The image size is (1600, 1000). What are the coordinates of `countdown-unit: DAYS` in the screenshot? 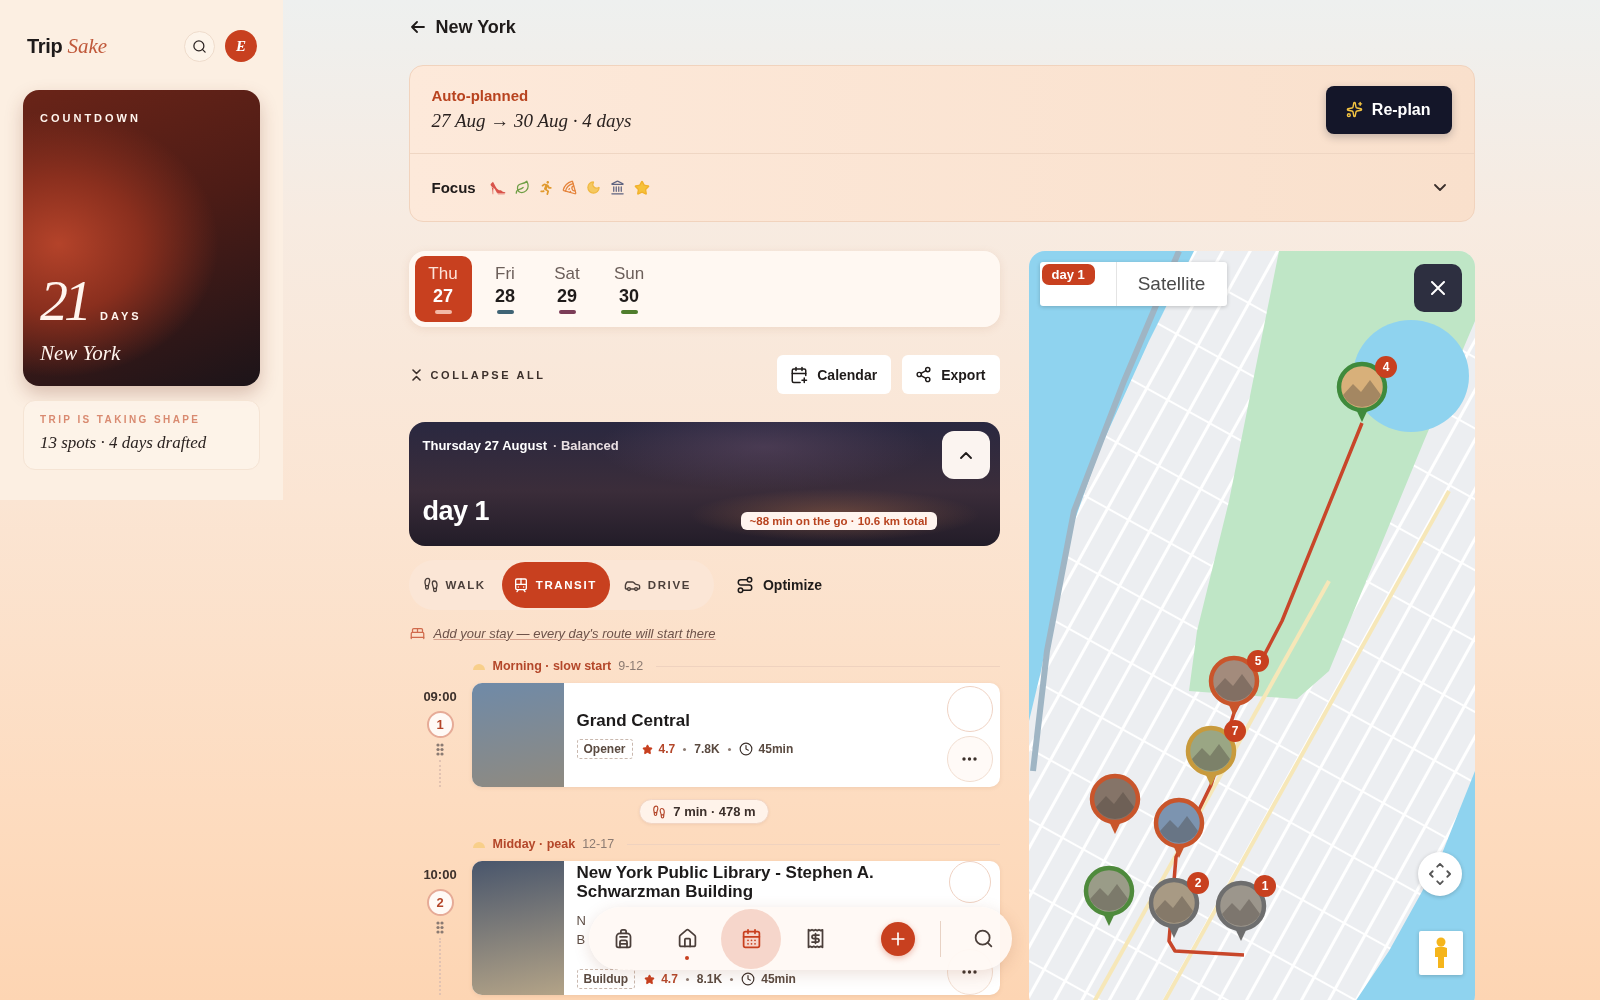 It's located at (121, 316).